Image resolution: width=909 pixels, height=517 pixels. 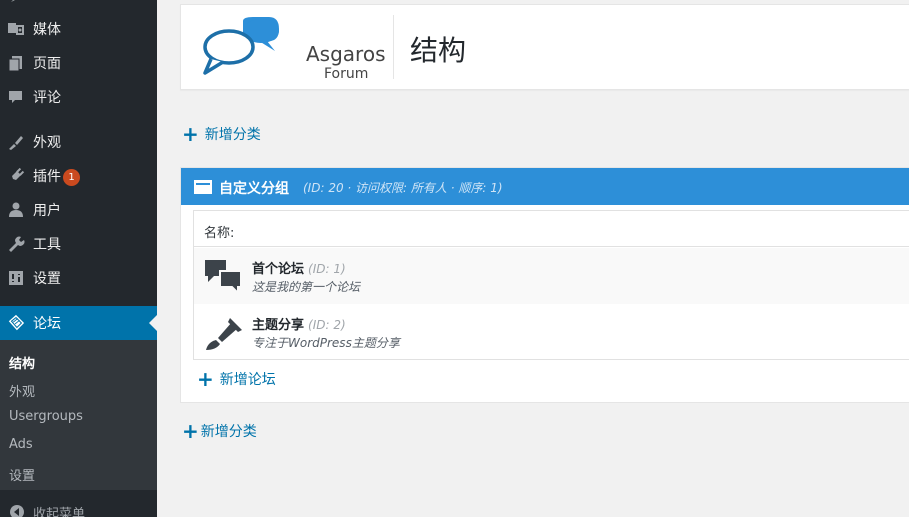 What do you see at coordinates (16, 210) in the screenshot?
I see `user-icon` at bounding box center [16, 210].